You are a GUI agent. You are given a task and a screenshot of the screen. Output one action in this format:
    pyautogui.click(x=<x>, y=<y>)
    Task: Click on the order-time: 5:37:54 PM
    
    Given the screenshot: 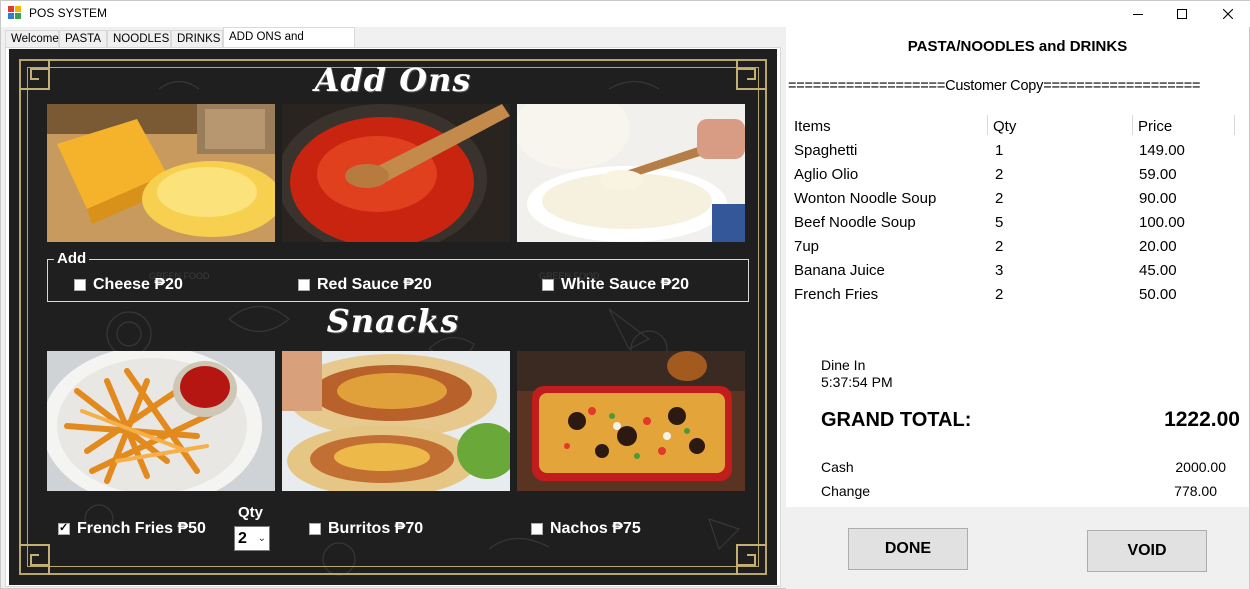 What is the action you would take?
    pyautogui.click(x=857, y=382)
    